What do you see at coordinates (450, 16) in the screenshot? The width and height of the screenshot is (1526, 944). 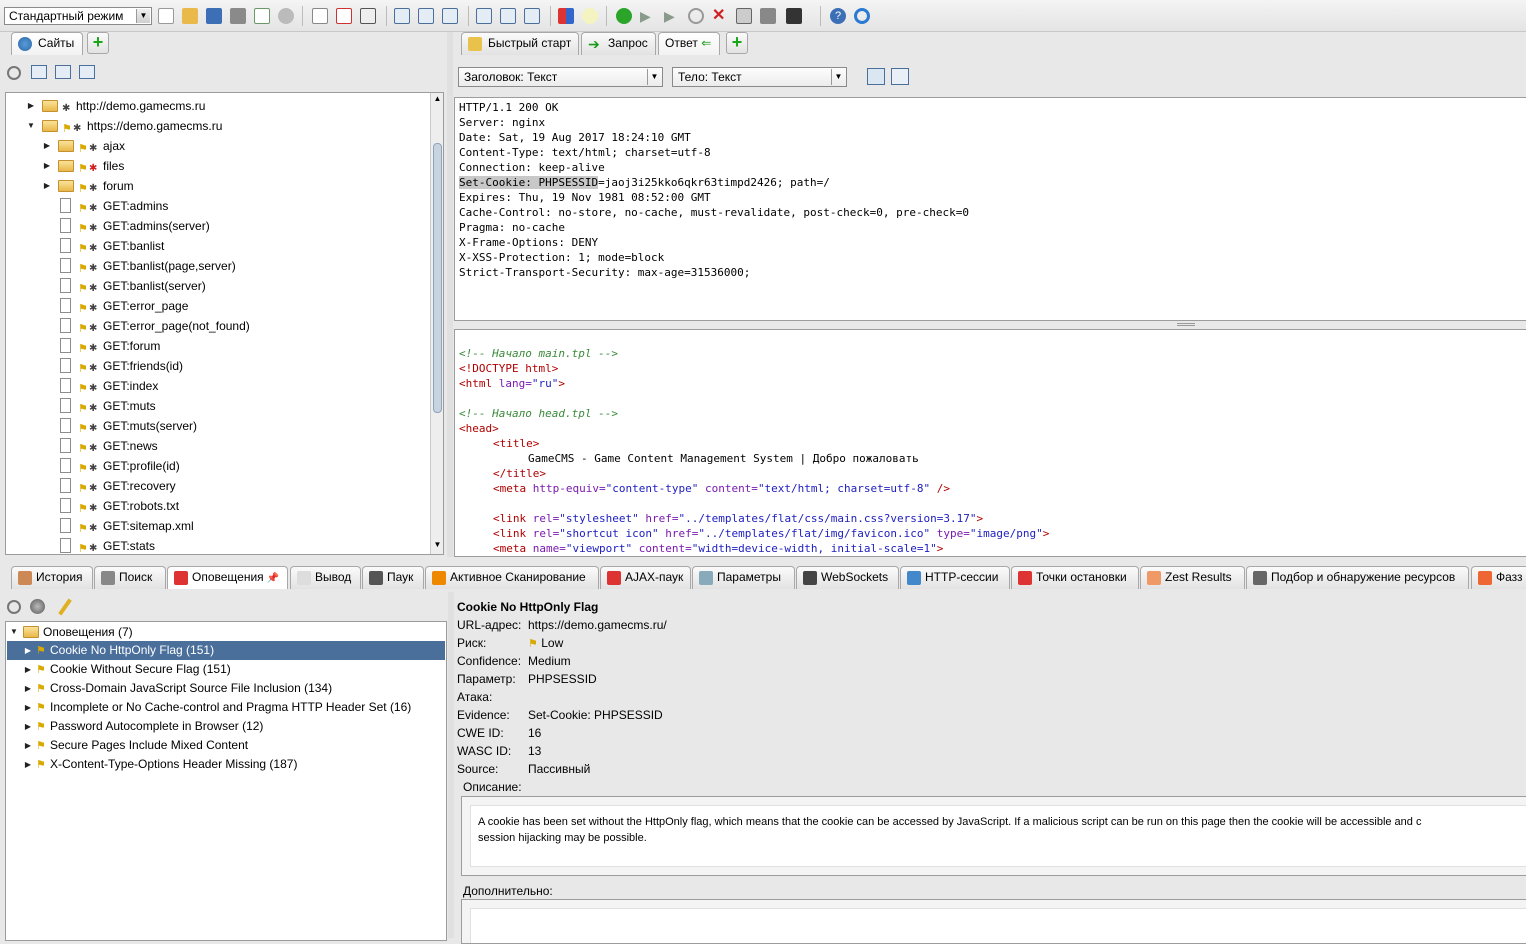 I see `layout-bottom-icon` at bounding box center [450, 16].